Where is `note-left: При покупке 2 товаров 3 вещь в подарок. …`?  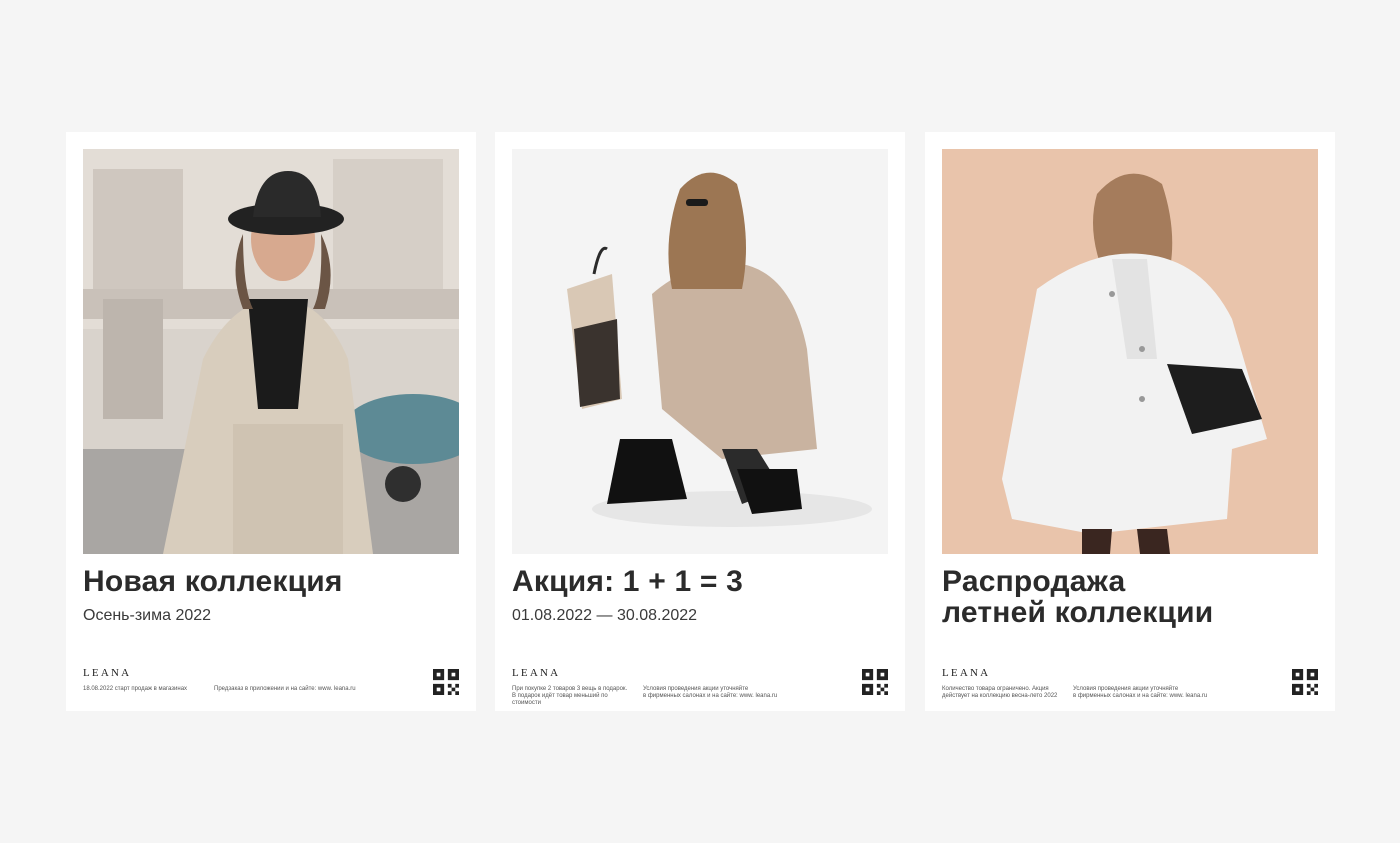
note-left: При покупке 2 товаров 3 вещь в подарок. … is located at coordinates (570, 696).